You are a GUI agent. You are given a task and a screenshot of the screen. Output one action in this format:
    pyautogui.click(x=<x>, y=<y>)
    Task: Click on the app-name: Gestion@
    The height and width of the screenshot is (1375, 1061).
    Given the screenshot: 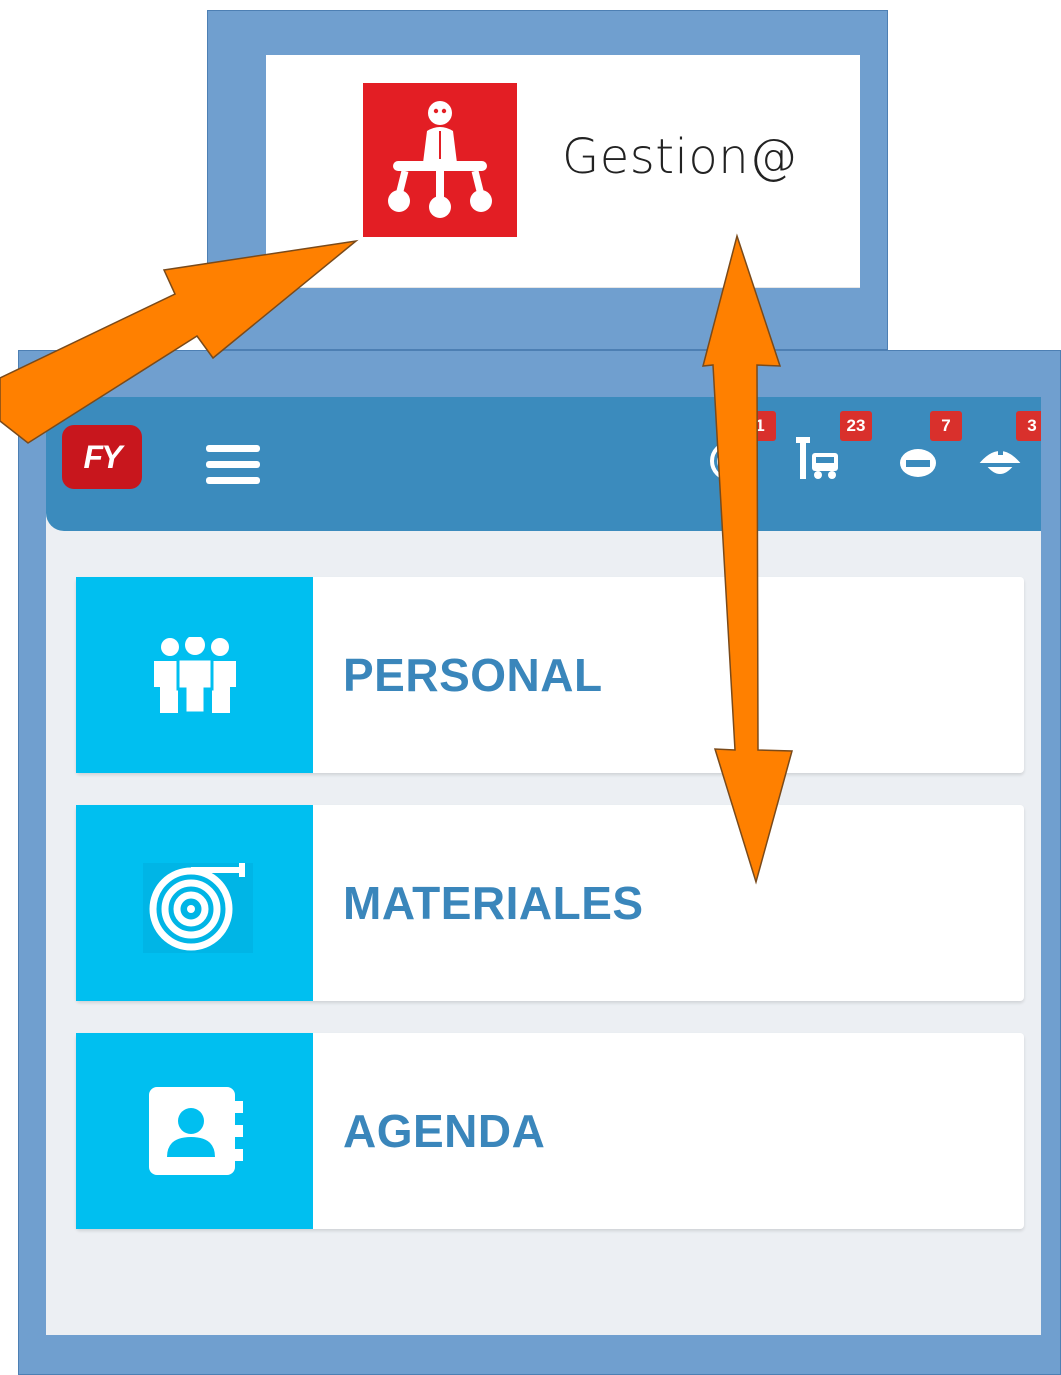 What is the action you would take?
    pyautogui.click(x=680, y=157)
    